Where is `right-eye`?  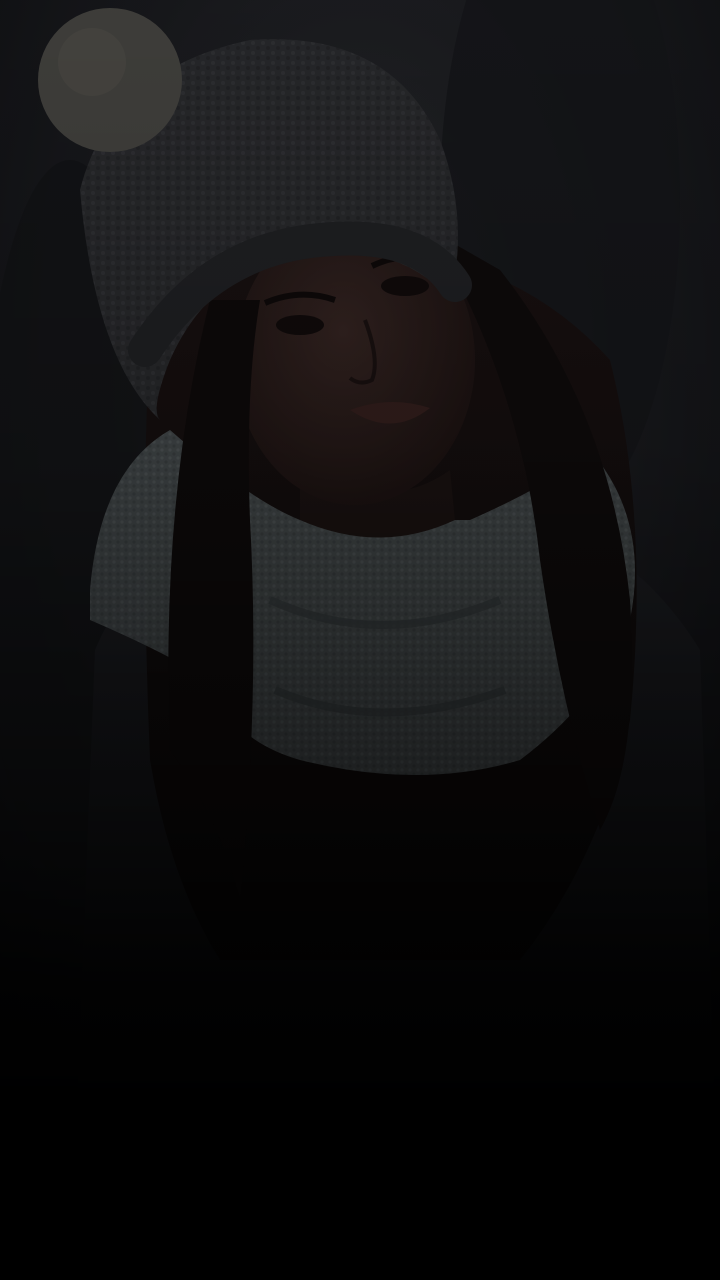
right-eye is located at coordinates (405, 286).